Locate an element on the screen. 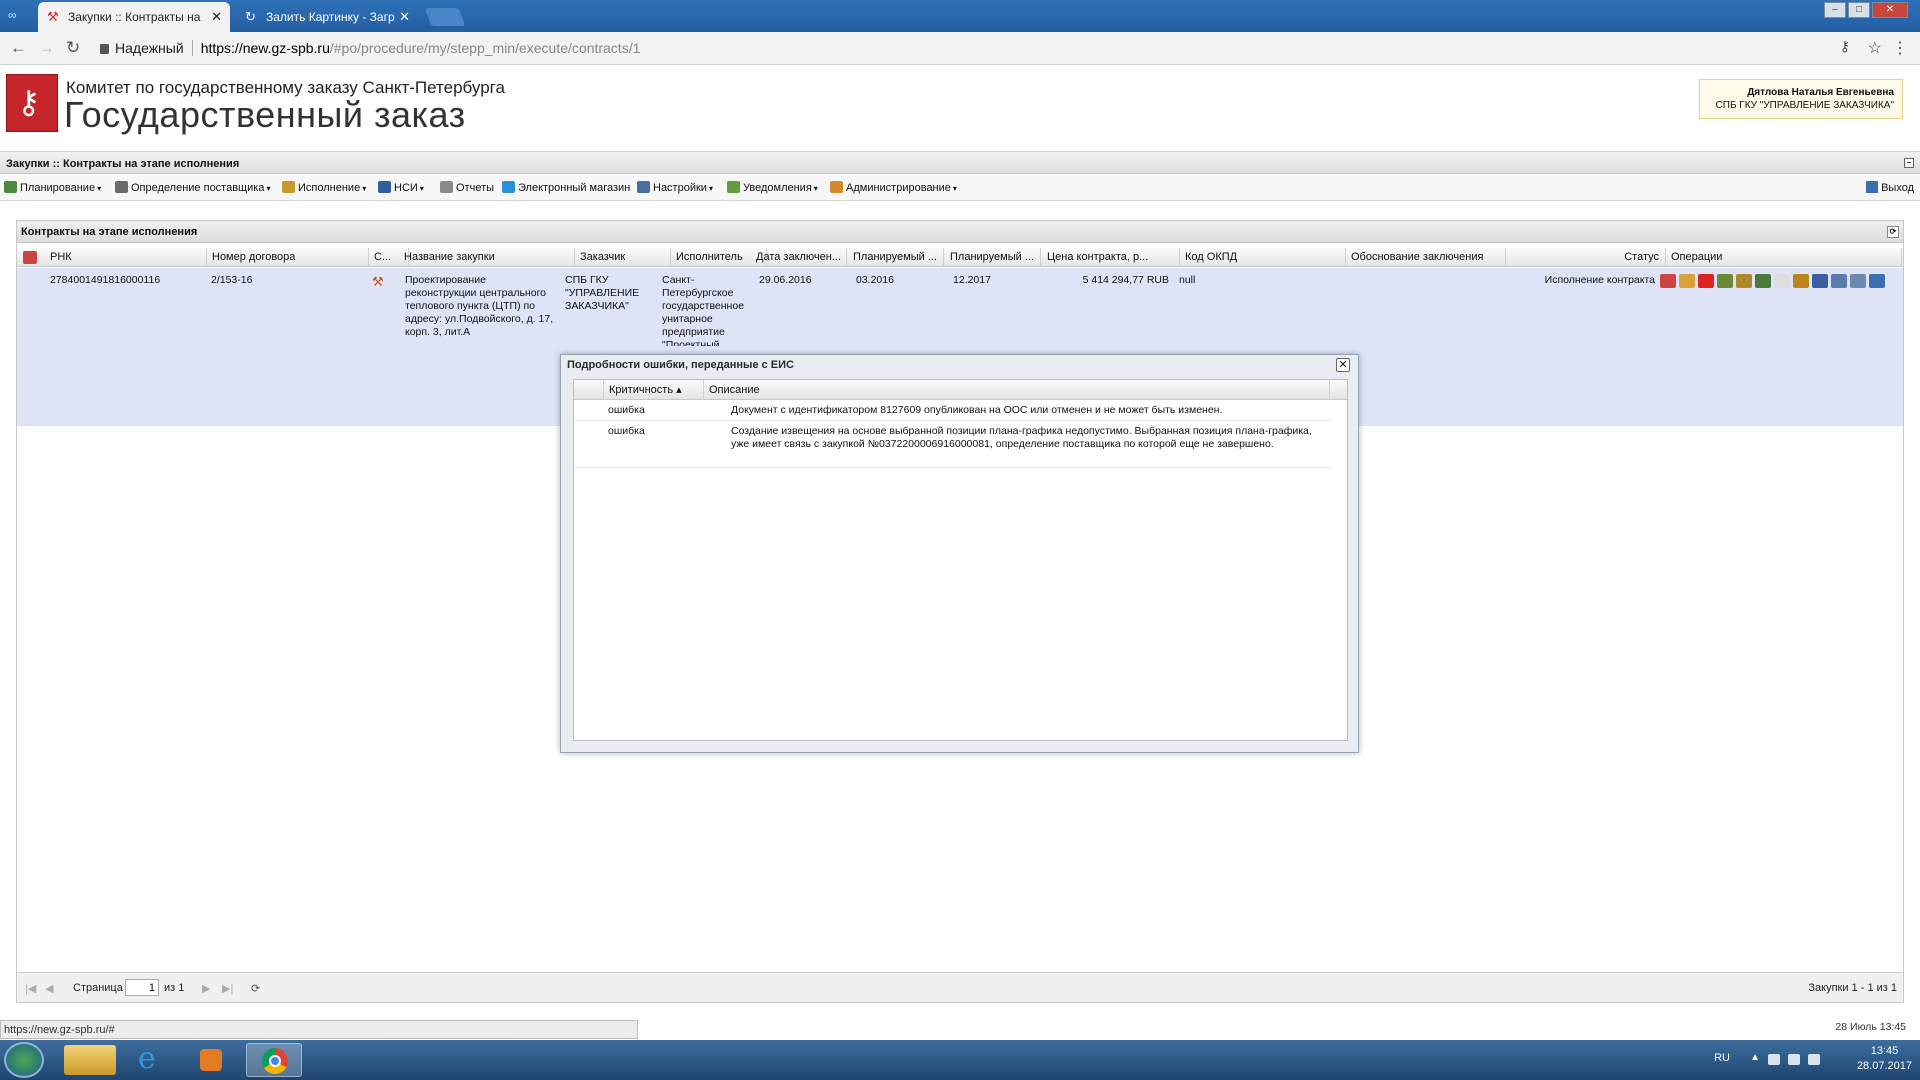 This screenshot has height=1080, width=1920. severity-column-header: Критичность ▴ is located at coordinates (654, 390).